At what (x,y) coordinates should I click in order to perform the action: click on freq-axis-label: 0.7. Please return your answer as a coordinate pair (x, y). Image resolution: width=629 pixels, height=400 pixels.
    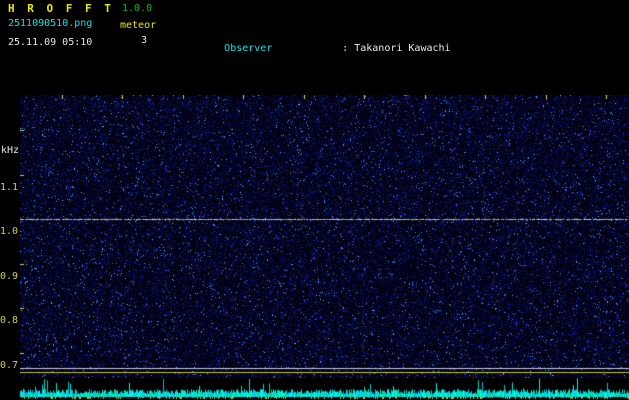
    Looking at the image, I should click on (9, 365).